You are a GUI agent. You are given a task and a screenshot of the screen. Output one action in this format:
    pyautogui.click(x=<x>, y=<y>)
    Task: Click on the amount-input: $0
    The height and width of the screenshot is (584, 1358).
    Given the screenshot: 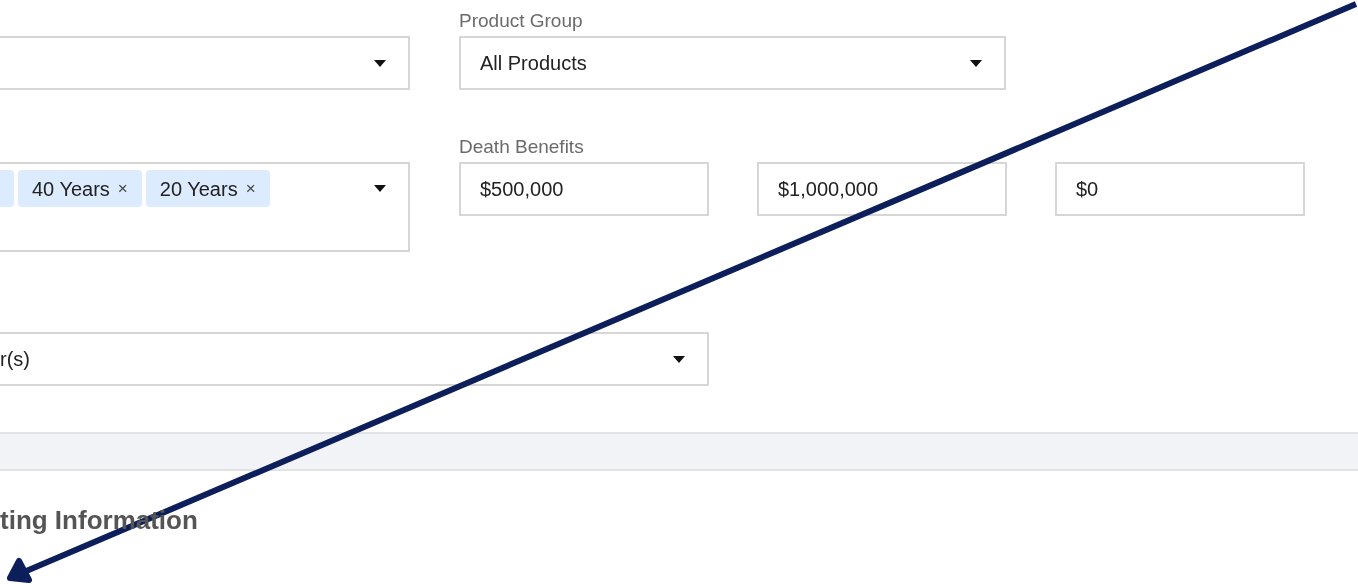 What is the action you would take?
    pyautogui.click(x=1180, y=189)
    